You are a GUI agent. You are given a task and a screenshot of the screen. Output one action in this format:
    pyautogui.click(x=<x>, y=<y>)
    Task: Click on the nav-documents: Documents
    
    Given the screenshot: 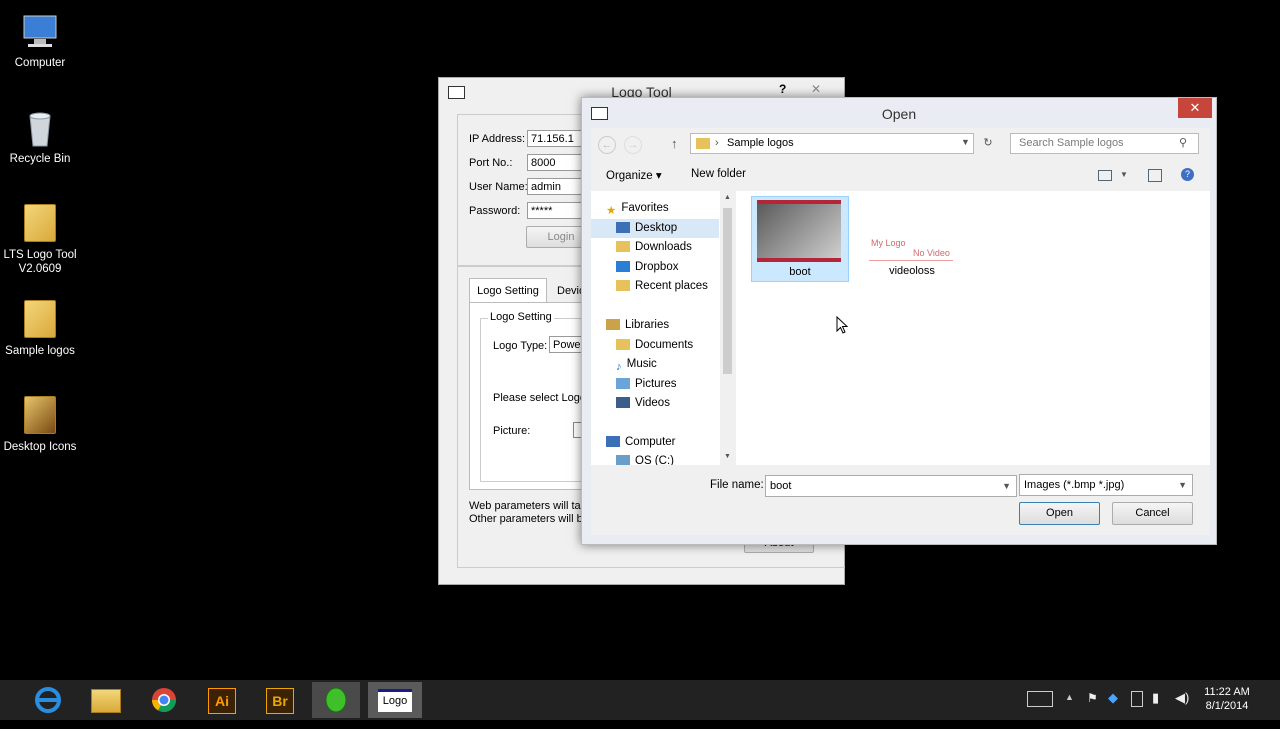 What is the action you would take?
    pyautogui.click(x=654, y=345)
    